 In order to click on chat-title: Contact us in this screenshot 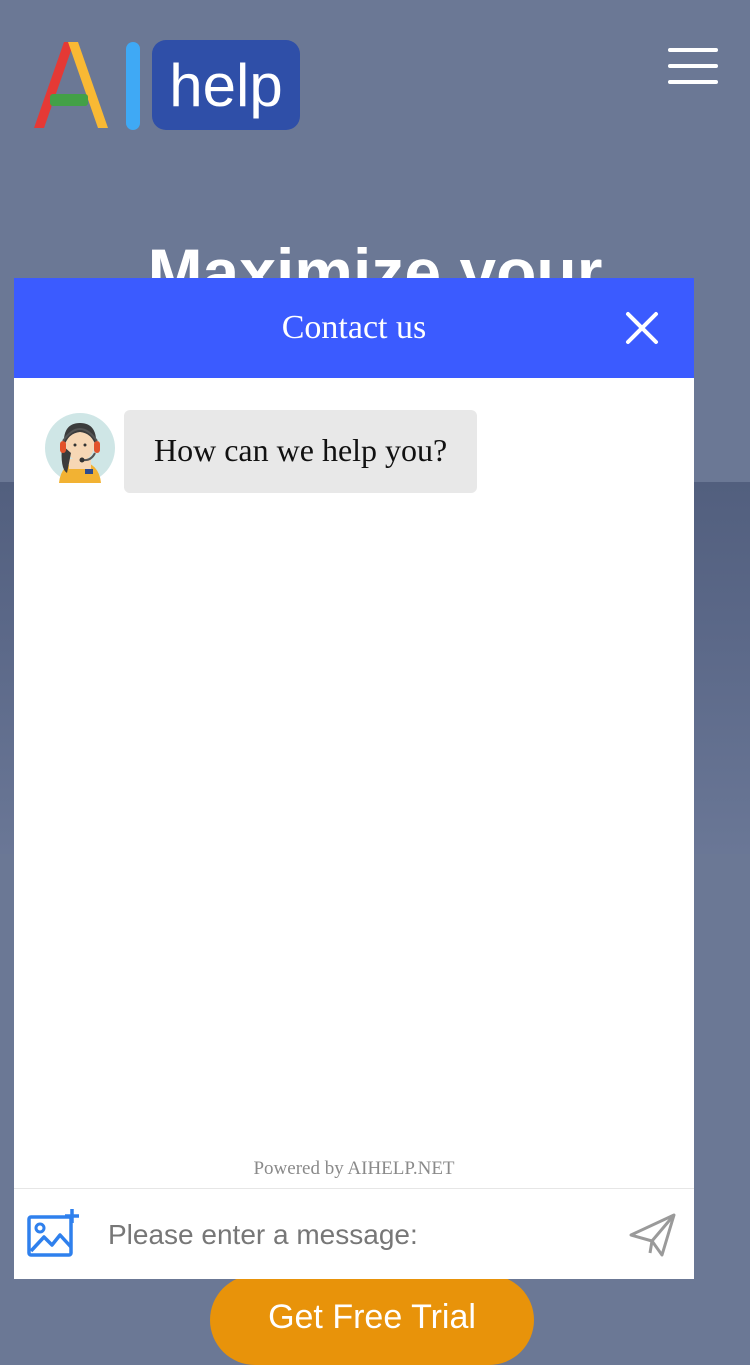, I will do `click(354, 327)`.